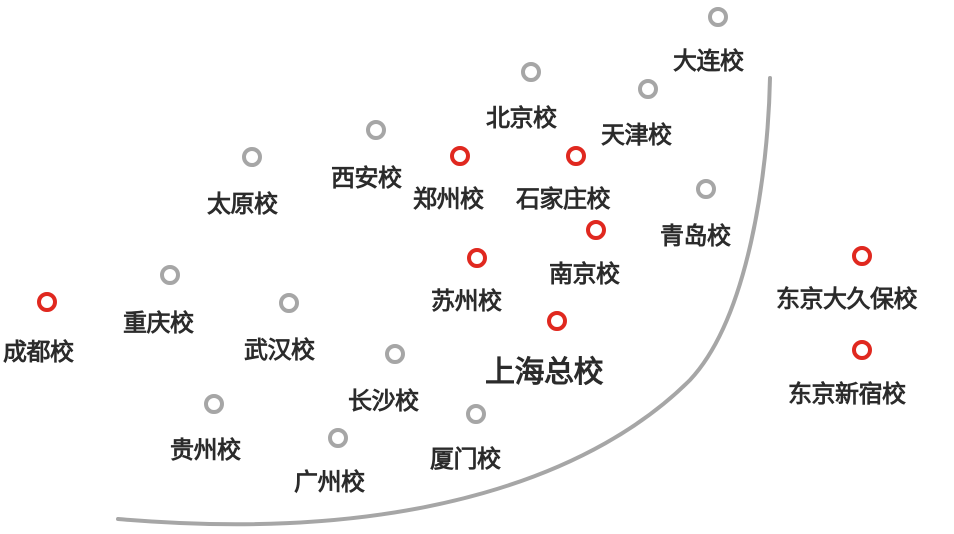 This screenshot has height=534, width=954. Describe the element at coordinates (170, 275) in the screenshot. I see `marker-chongqing-icon` at that location.